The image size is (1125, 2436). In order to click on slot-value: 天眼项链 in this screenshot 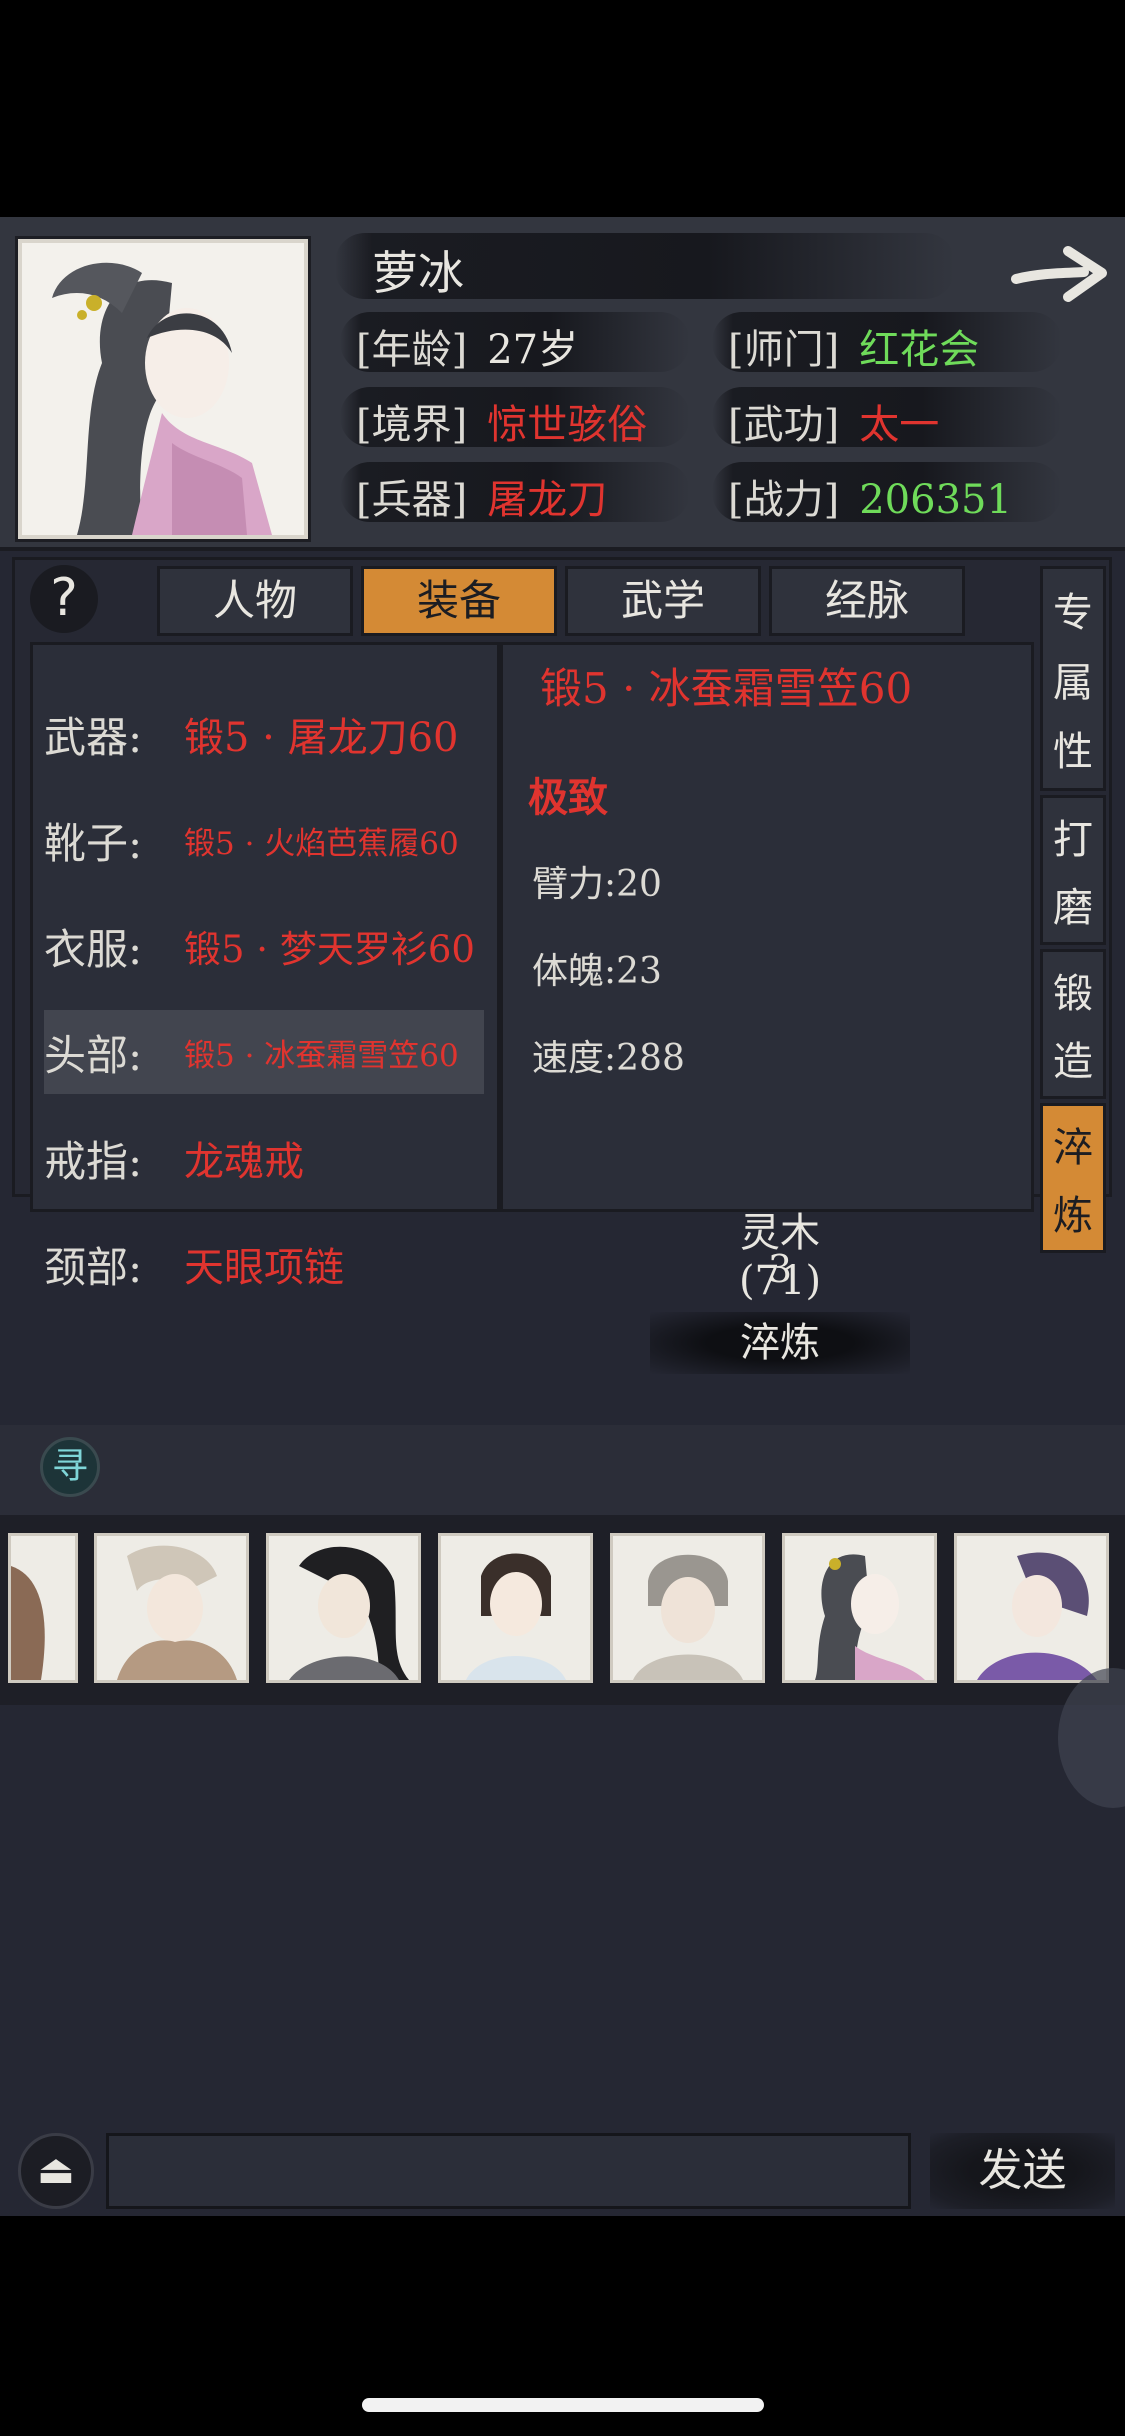, I will do `click(264, 1268)`.